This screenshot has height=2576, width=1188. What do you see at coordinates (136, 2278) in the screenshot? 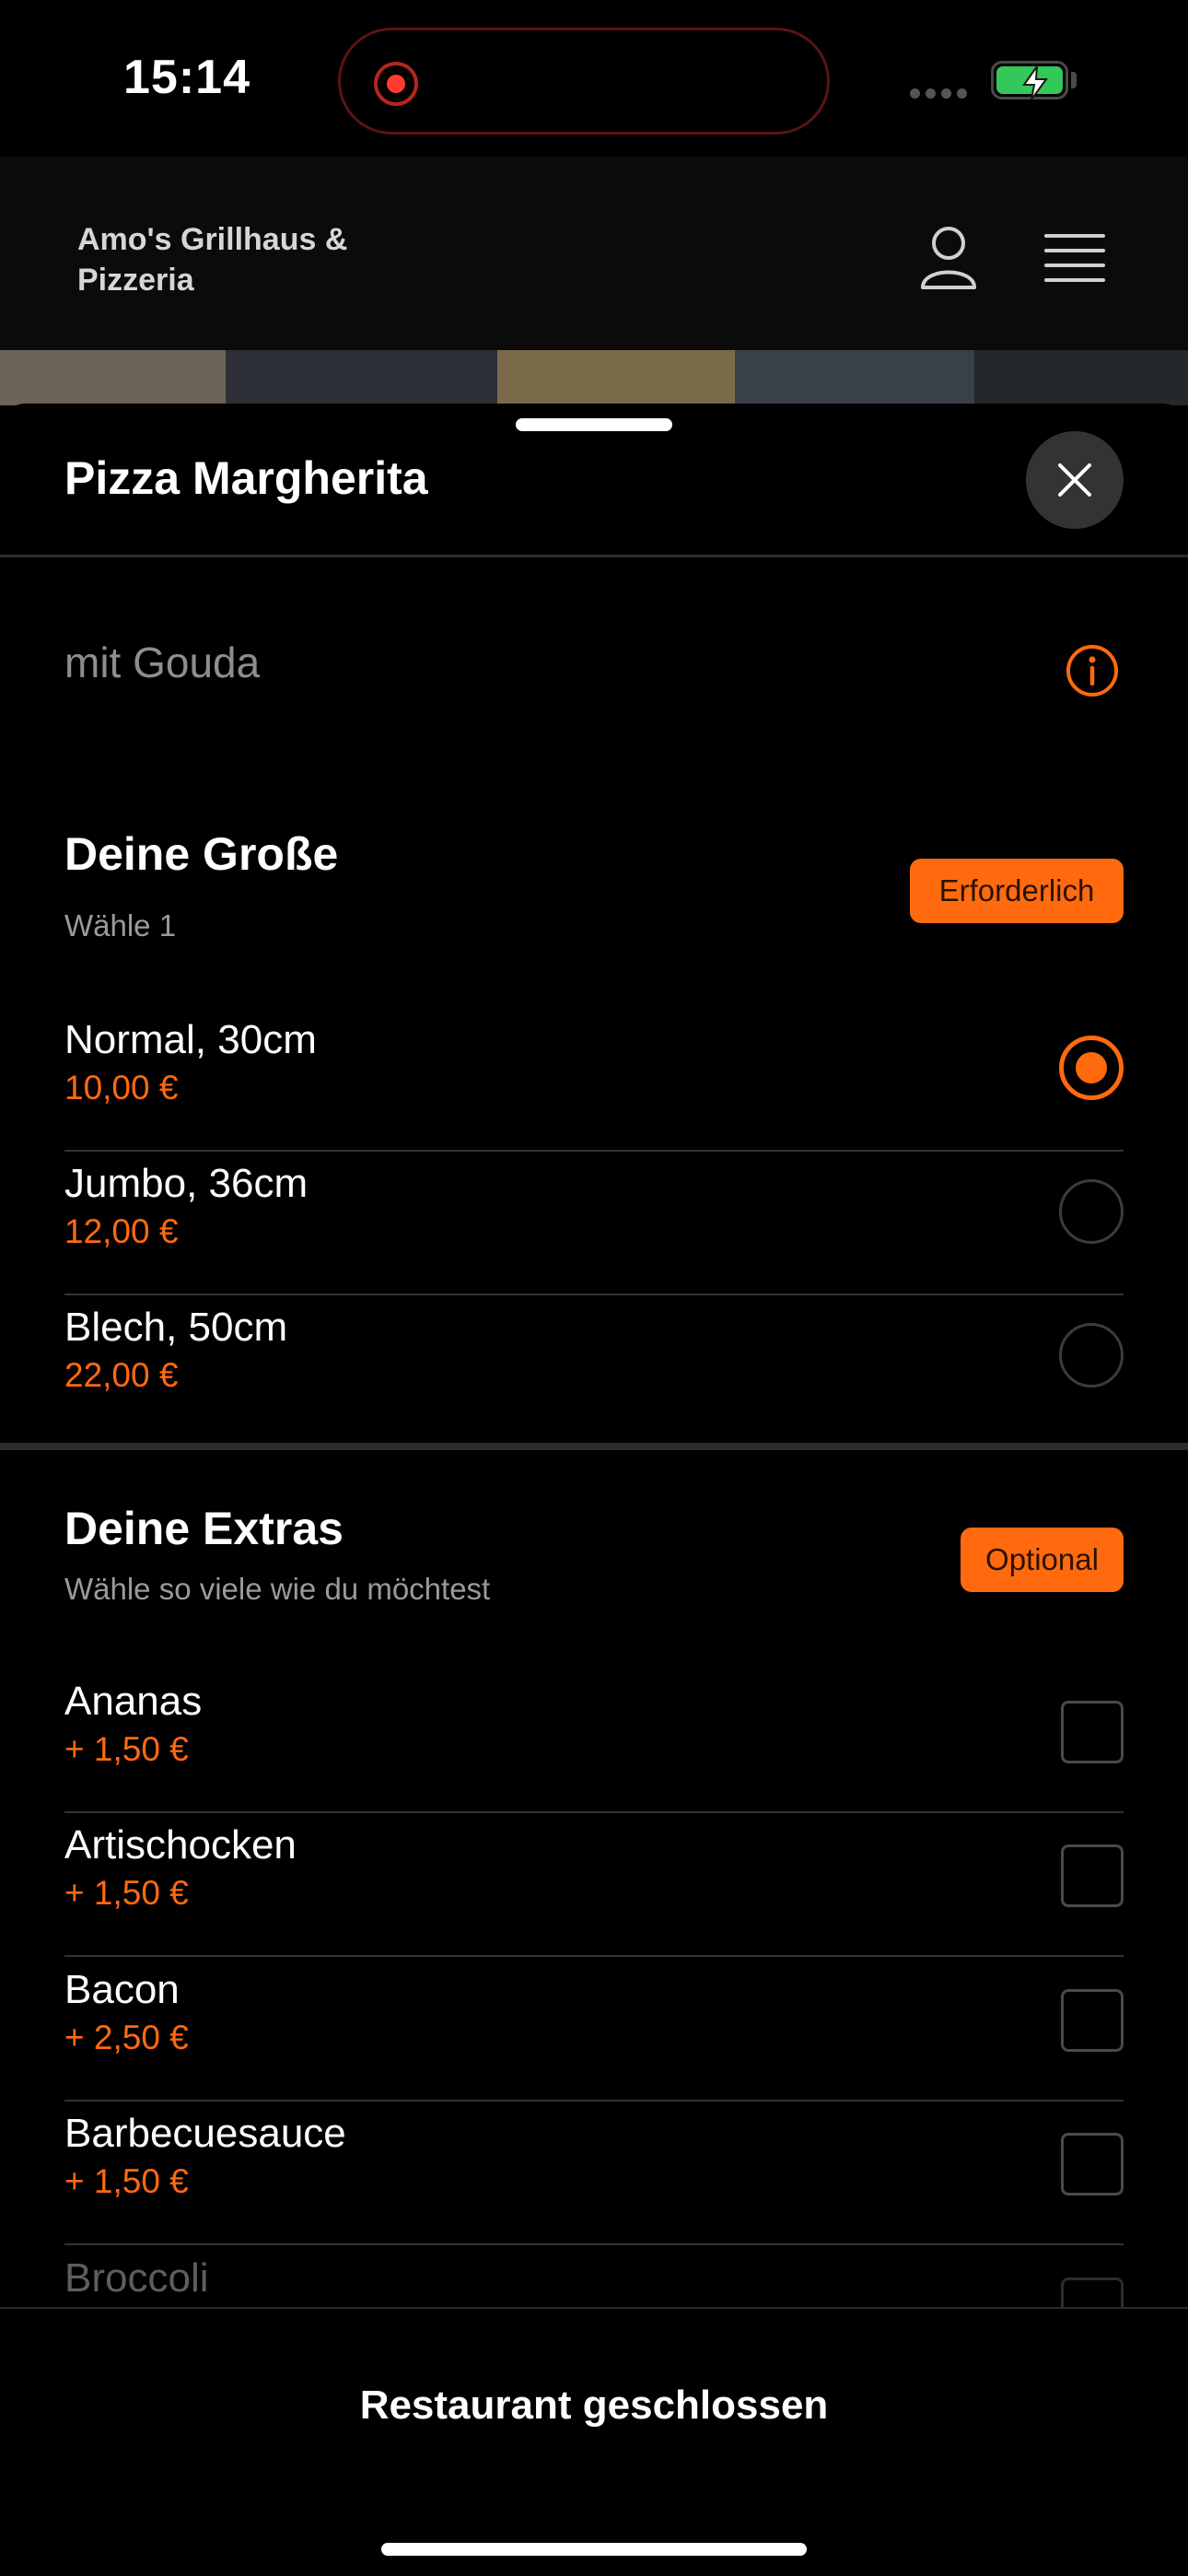
I see `option-name: Broccoli` at bounding box center [136, 2278].